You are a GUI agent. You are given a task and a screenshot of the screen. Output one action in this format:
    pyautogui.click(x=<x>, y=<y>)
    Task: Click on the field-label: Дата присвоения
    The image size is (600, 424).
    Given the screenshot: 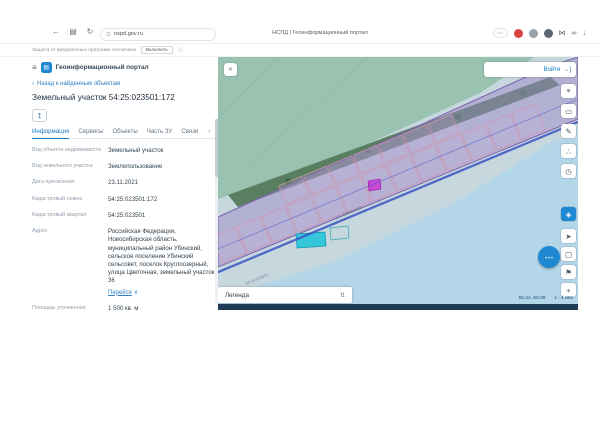 What is the action you would take?
    pyautogui.click(x=53, y=182)
    